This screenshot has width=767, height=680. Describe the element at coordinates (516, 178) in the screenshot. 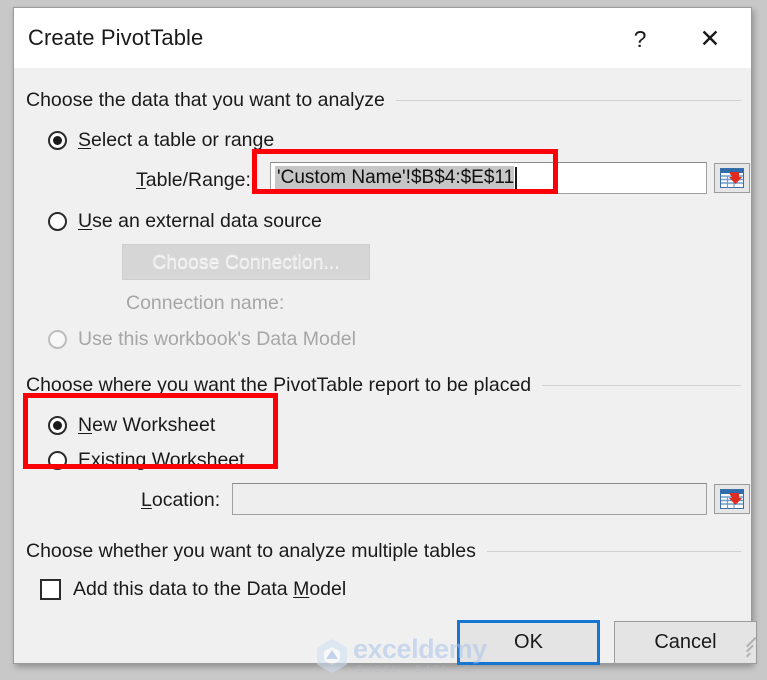

I see `text-caret` at that location.